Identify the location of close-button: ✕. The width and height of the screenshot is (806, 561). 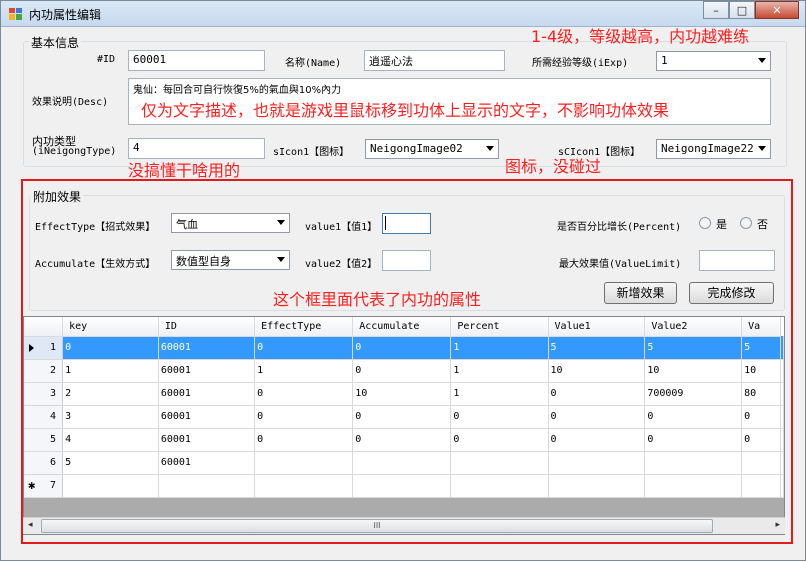
(777, 10).